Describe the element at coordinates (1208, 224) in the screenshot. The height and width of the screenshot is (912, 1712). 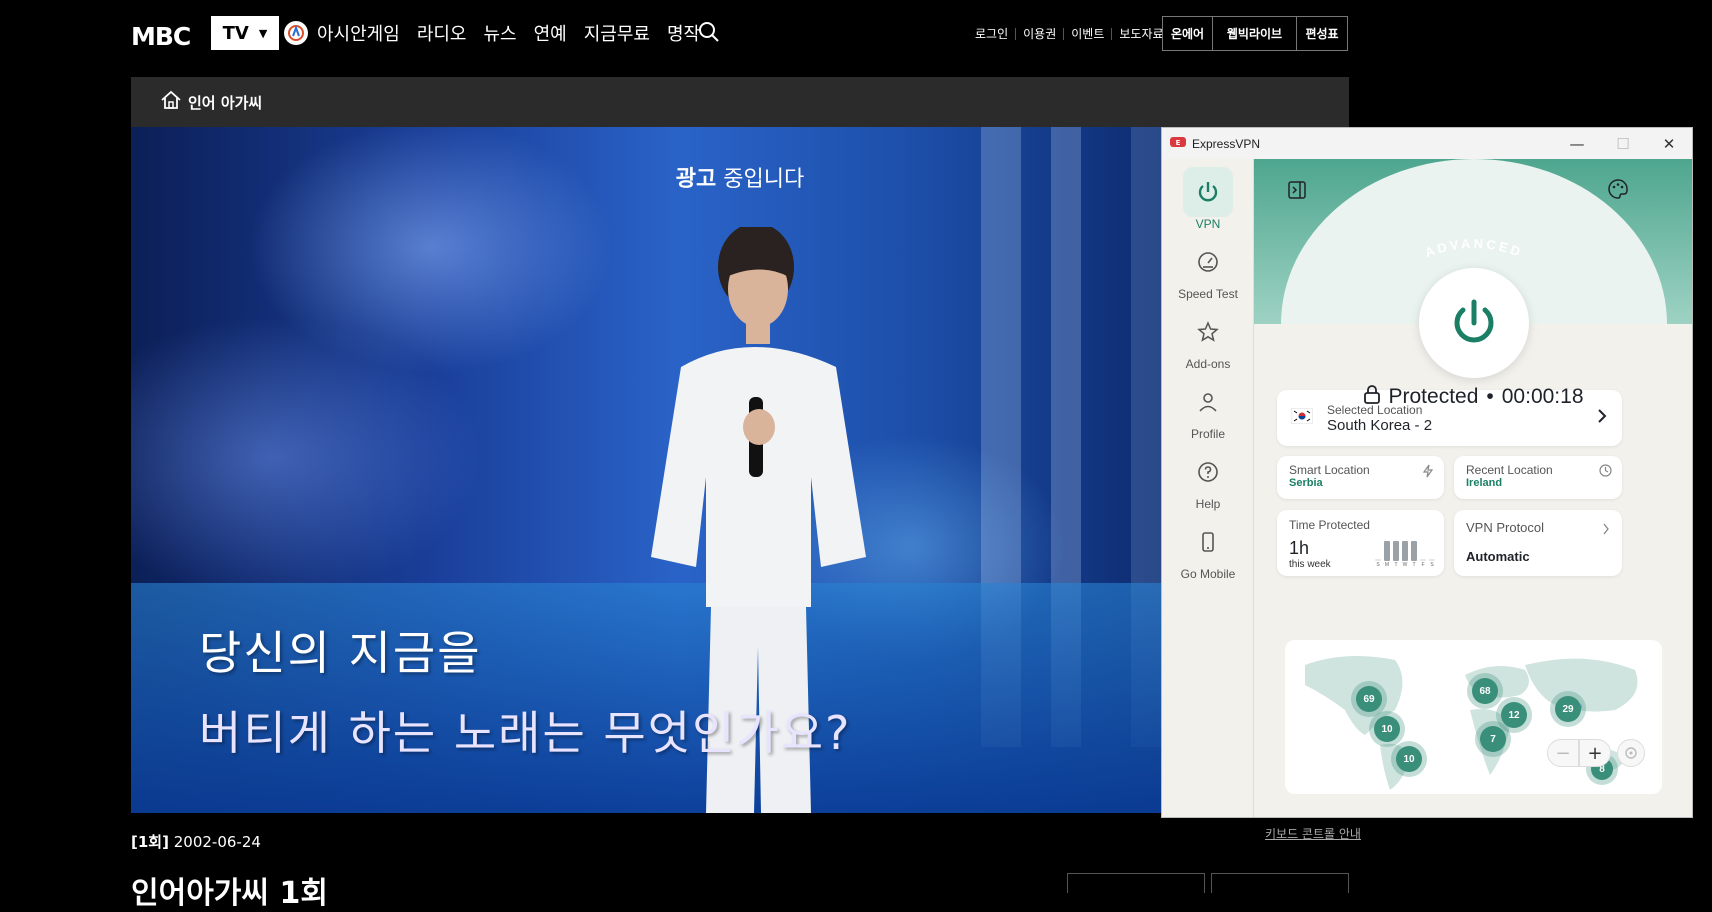
I see `sidebar-item-label: VPN` at that location.